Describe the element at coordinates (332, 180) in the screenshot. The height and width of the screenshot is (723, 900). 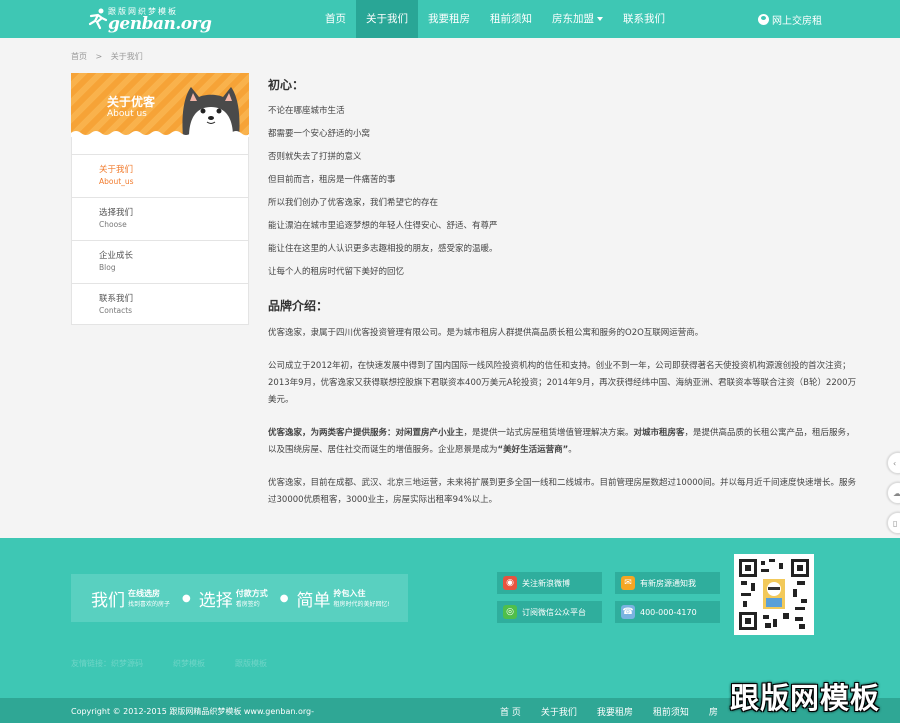
I see `text-line: 但目前而言，租房是一件痛苦的事` at that location.